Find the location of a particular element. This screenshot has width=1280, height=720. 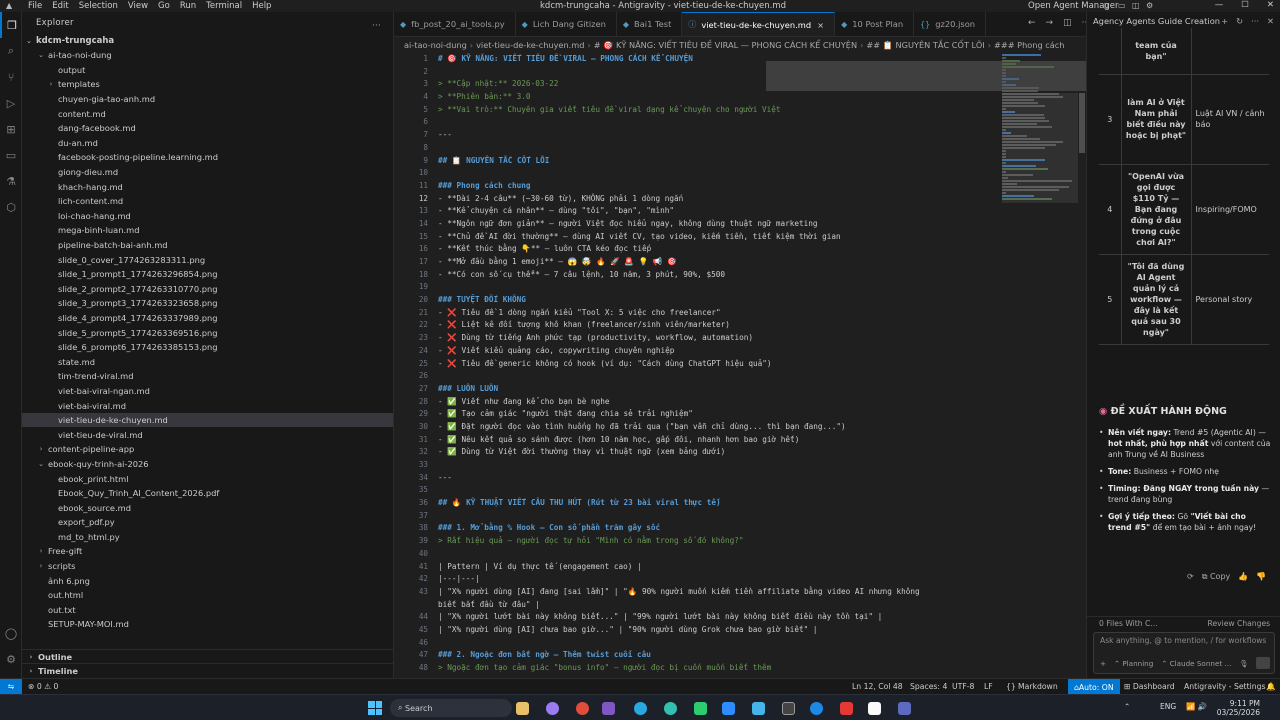

taskbar-search: ⌕ Search is located at coordinates (451, 708).